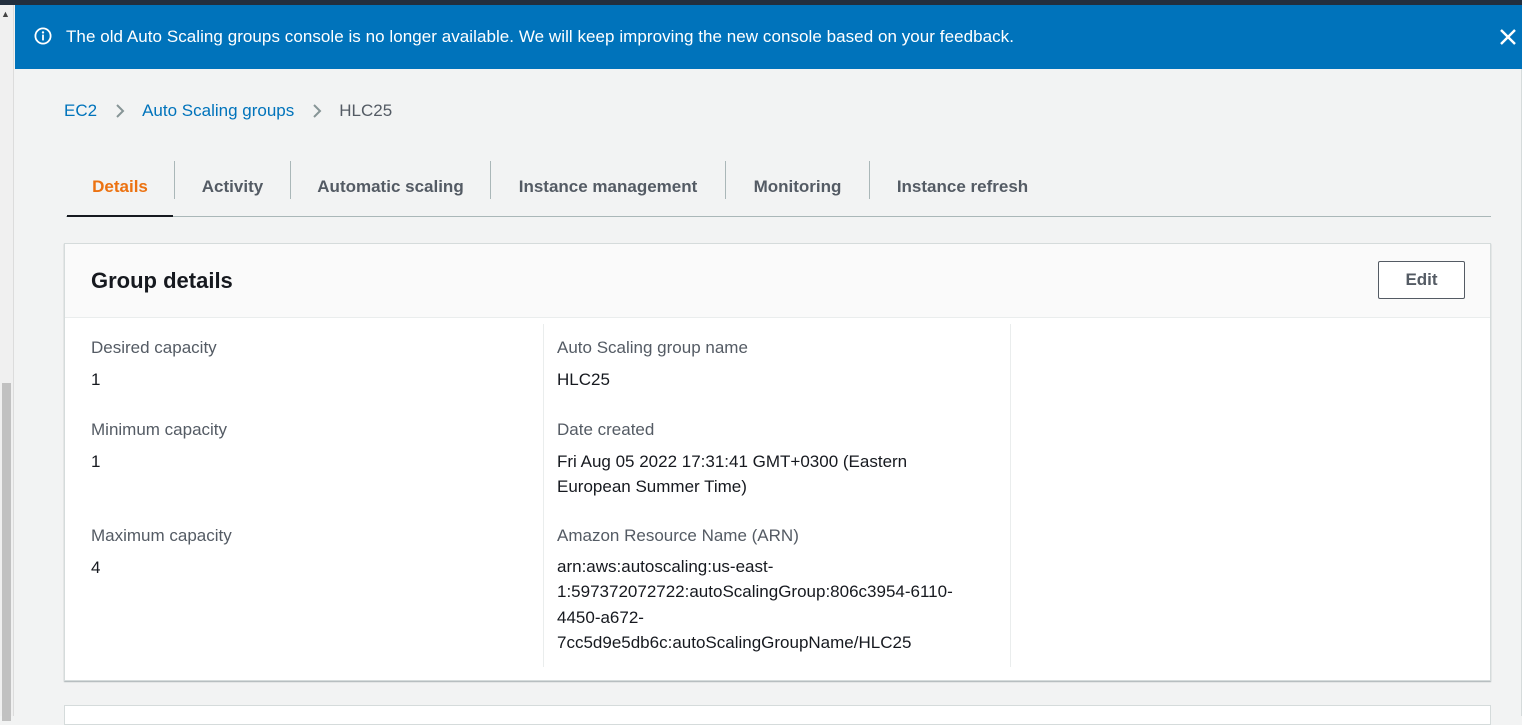  Describe the element at coordinates (962, 187) in the screenshot. I see `tab-instance-refresh: Instance refresh` at that location.